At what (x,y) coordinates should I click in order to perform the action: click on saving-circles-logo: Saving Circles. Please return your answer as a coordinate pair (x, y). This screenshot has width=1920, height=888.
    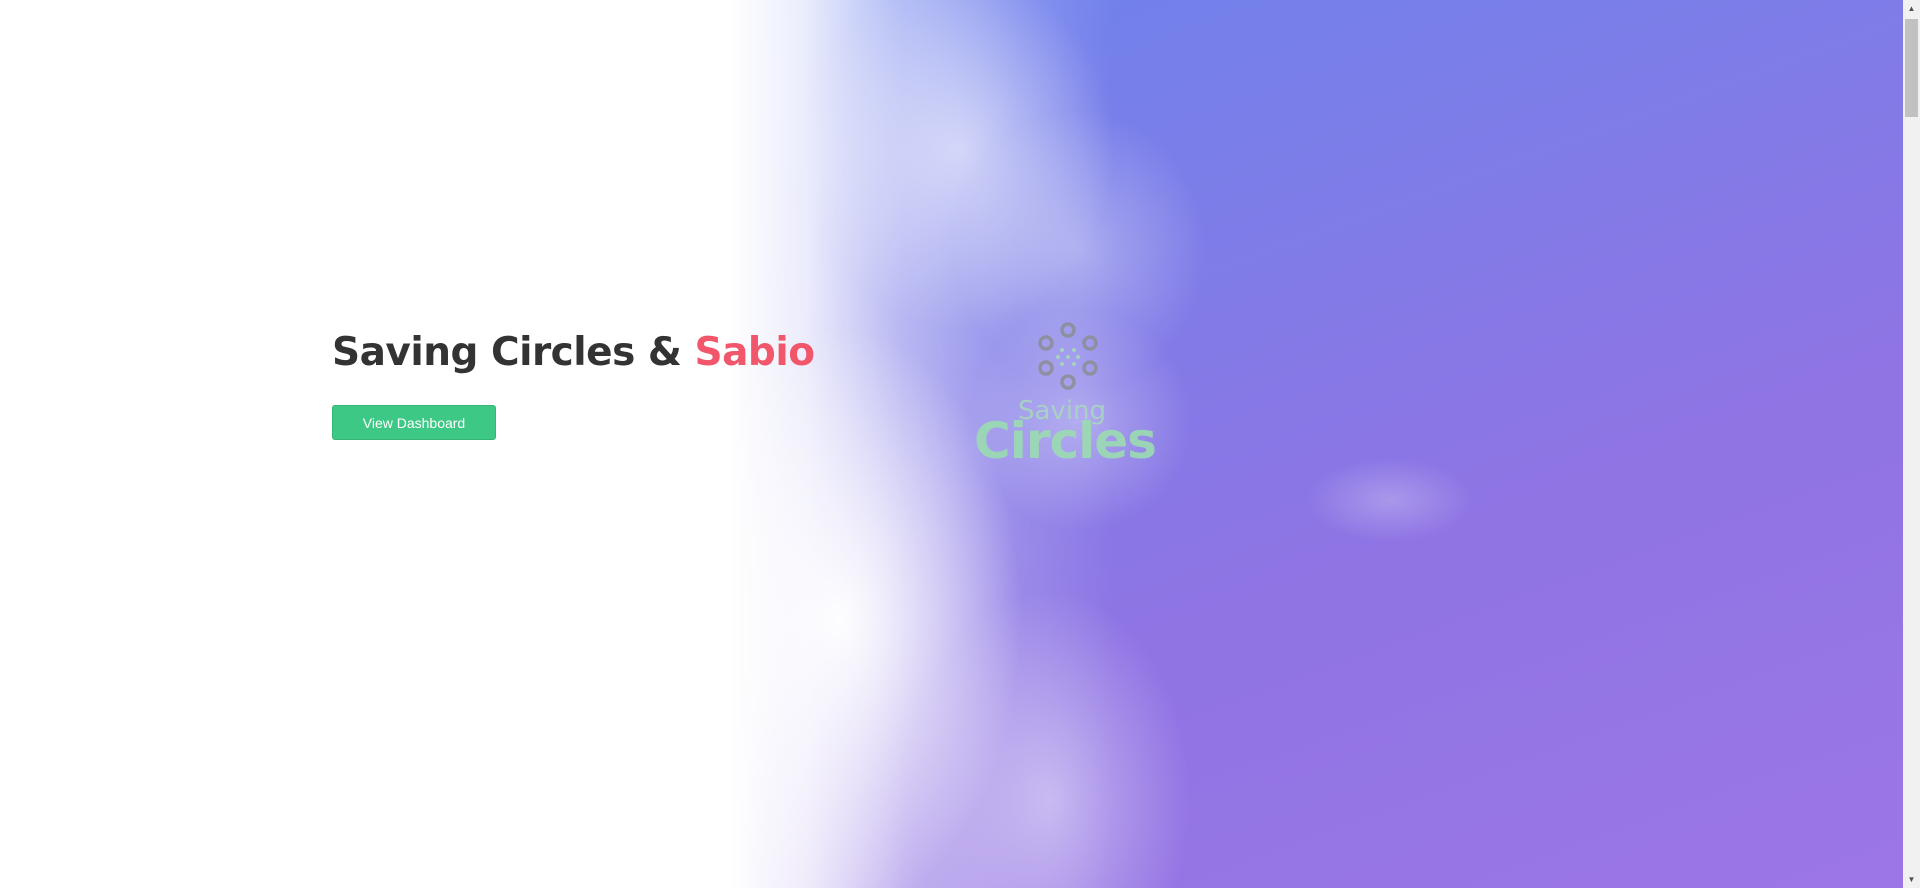
    Looking at the image, I should click on (1065, 395).